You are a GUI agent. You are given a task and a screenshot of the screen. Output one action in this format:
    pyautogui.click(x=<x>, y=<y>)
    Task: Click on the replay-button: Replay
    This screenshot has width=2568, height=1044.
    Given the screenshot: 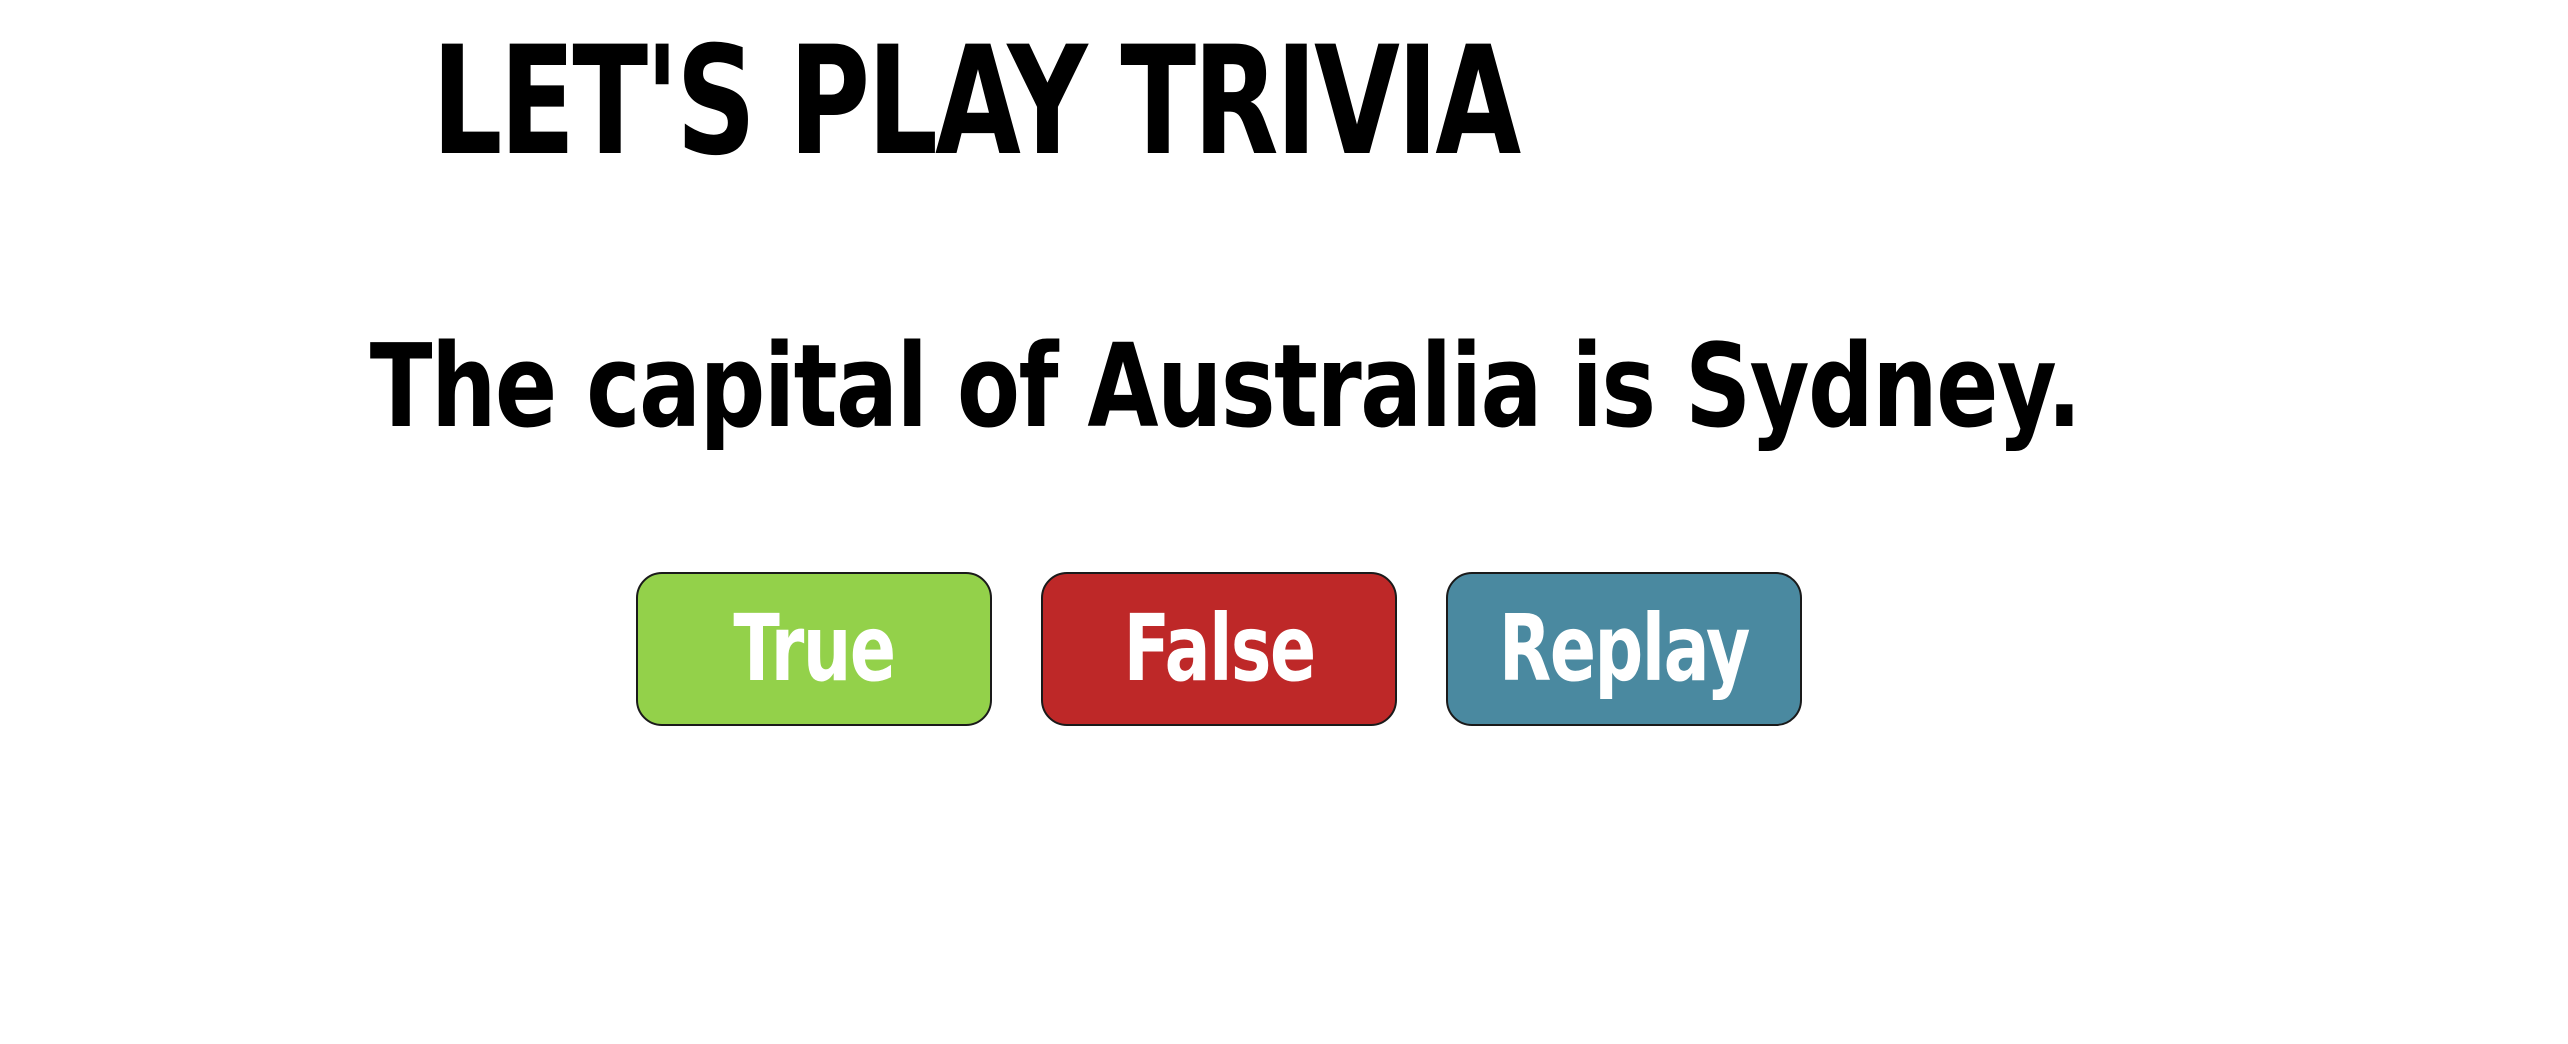 What is the action you would take?
    pyautogui.click(x=1624, y=649)
    